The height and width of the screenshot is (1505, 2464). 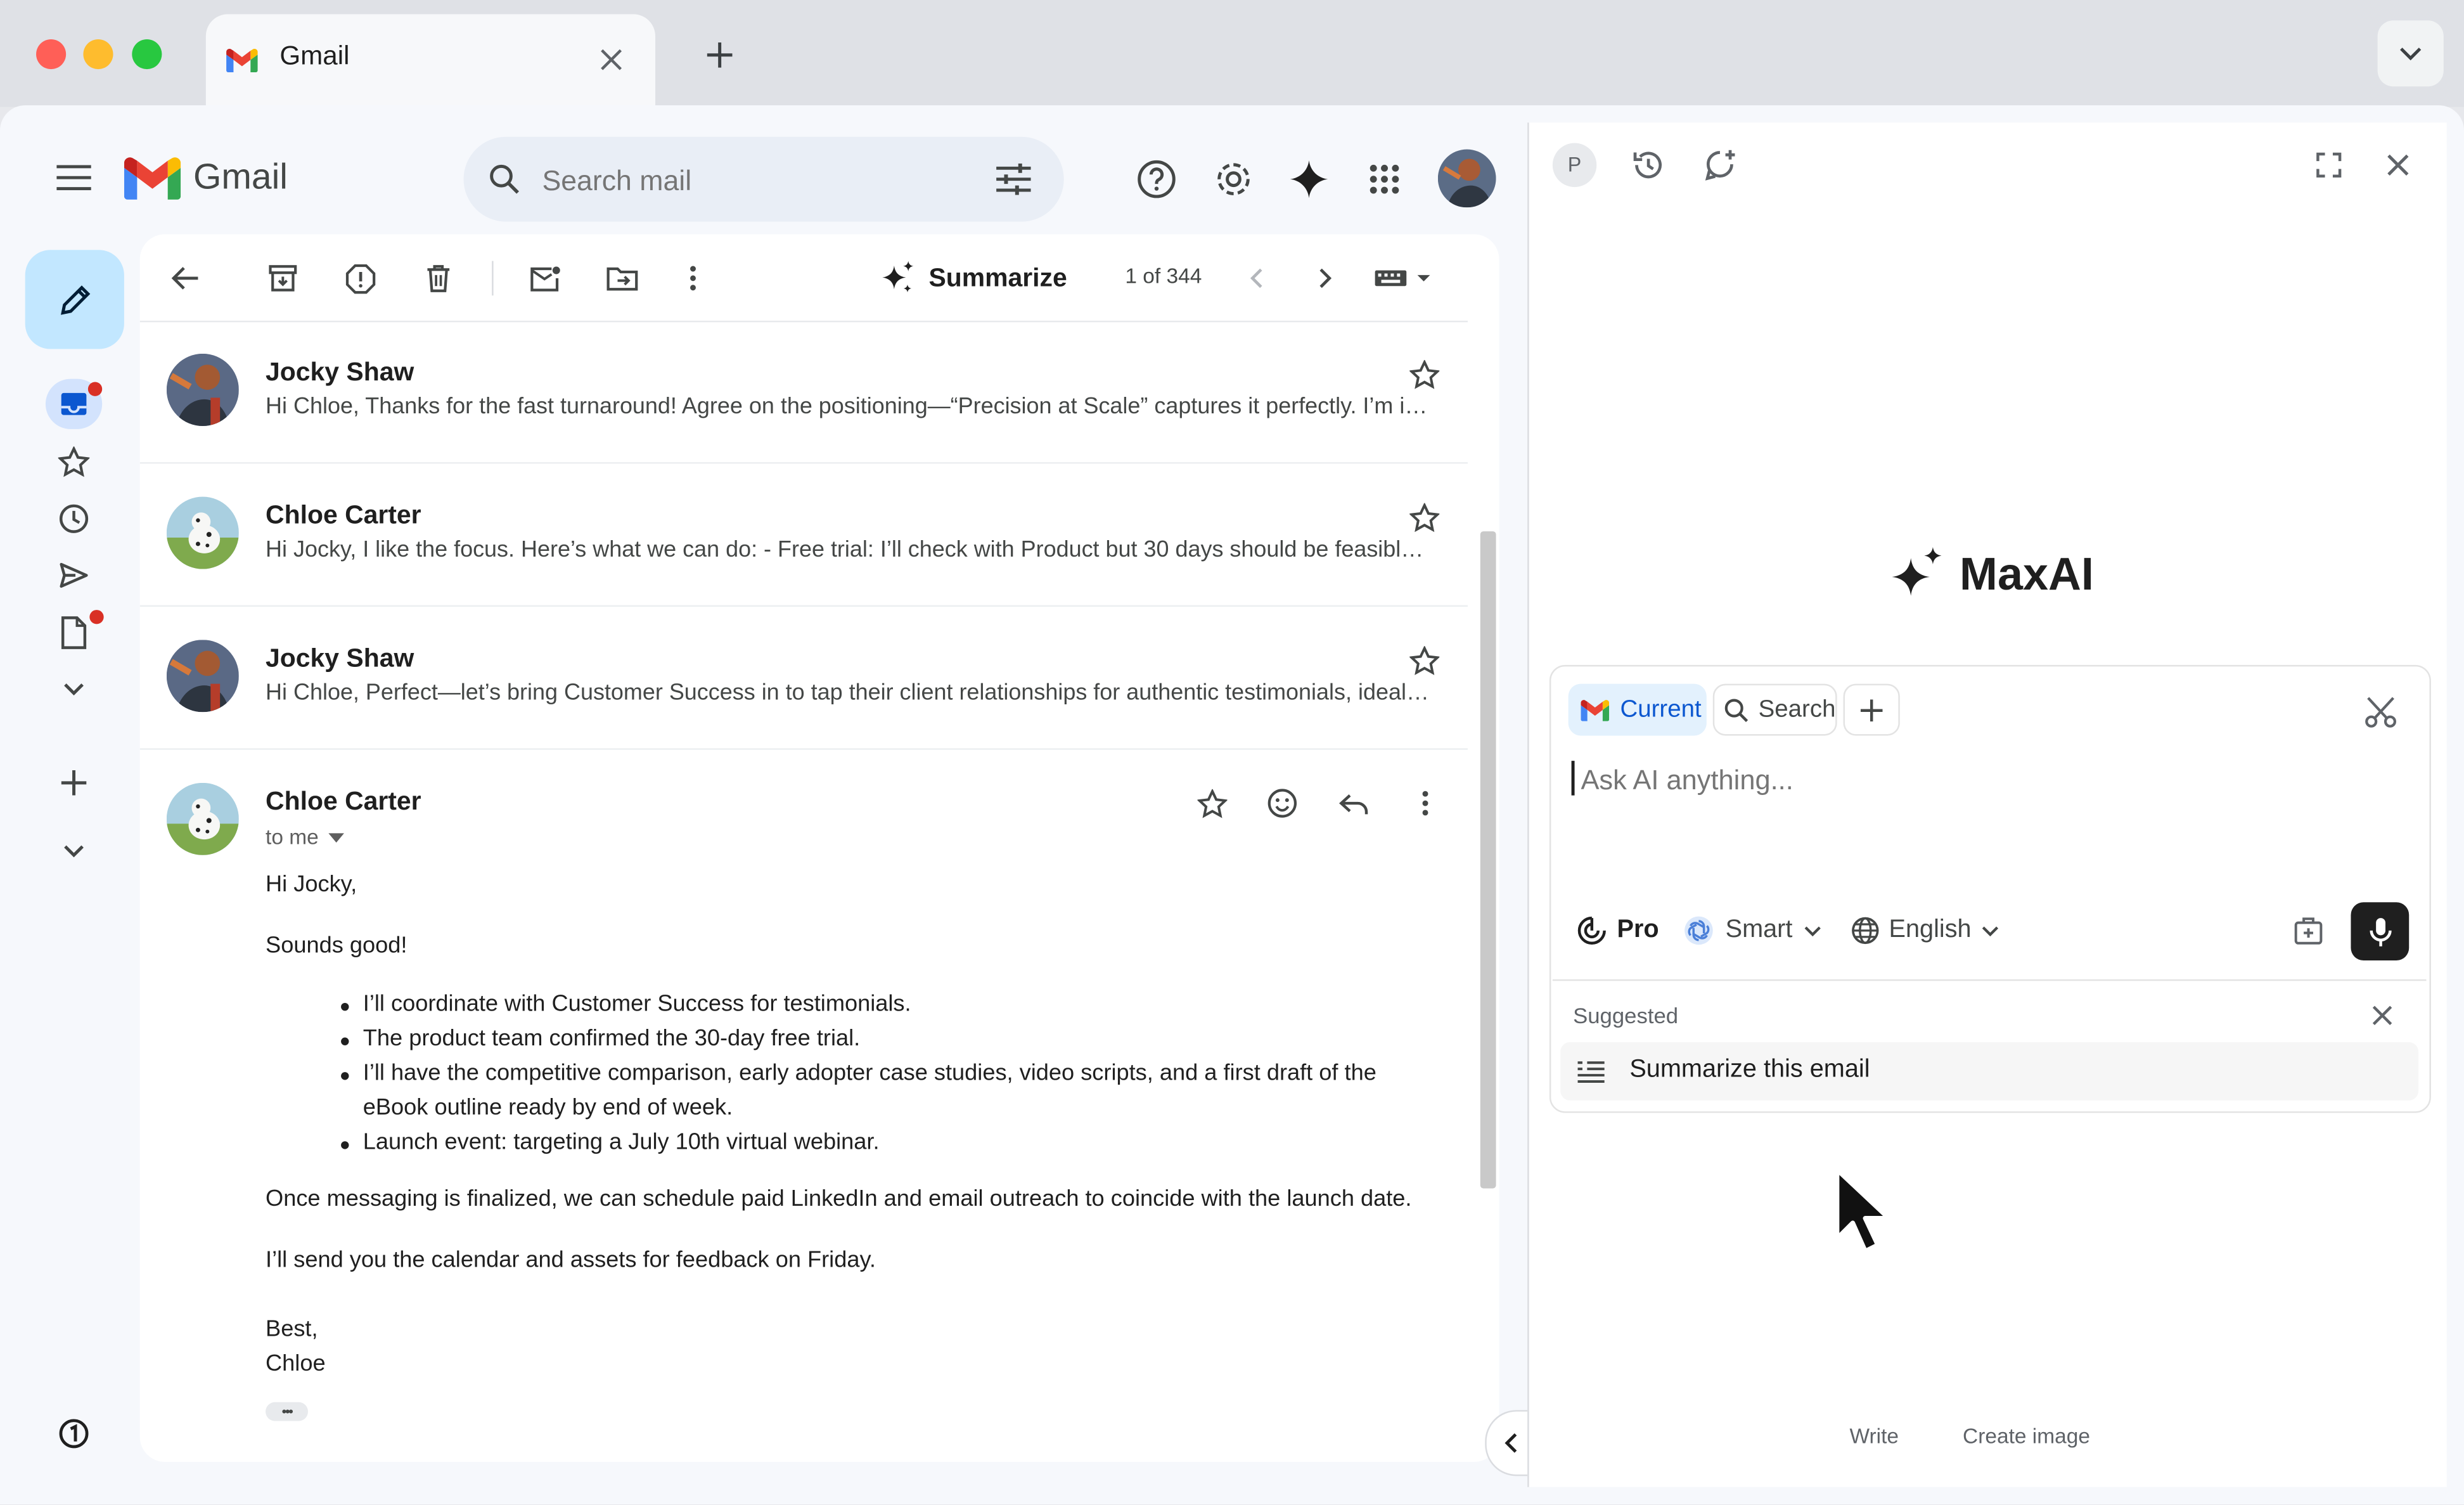 What do you see at coordinates (438, 278) in the screenshot?
I see `delete-trash-icon` at bounding box center [438, 278].